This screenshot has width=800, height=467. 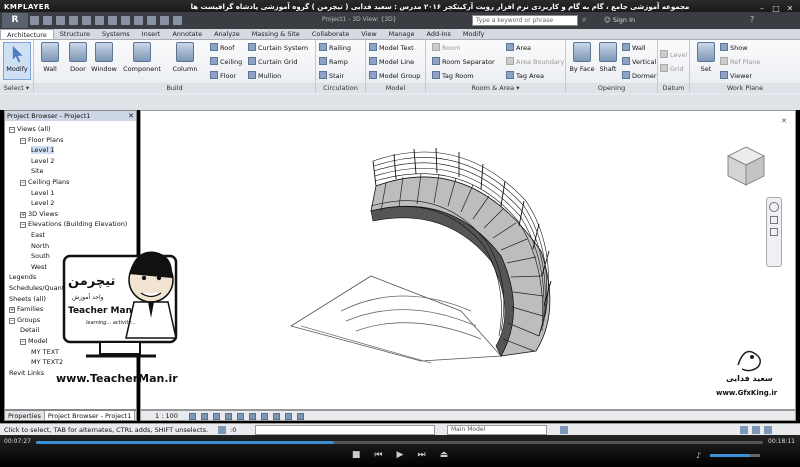 I want to click on tab-annotate: Annotate, so click(x=187, y=34).